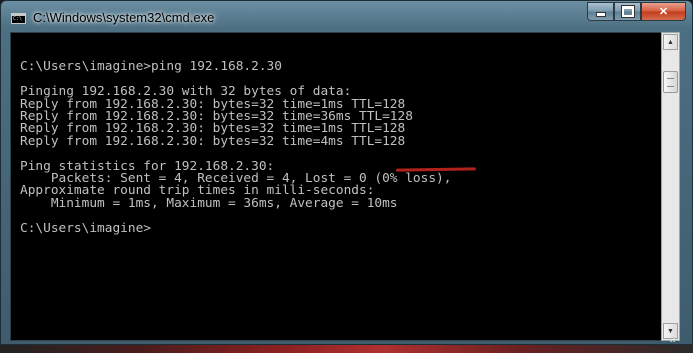 This screenshot has height=353, width=693. I want to click on minimize-button, so click(600, 11).